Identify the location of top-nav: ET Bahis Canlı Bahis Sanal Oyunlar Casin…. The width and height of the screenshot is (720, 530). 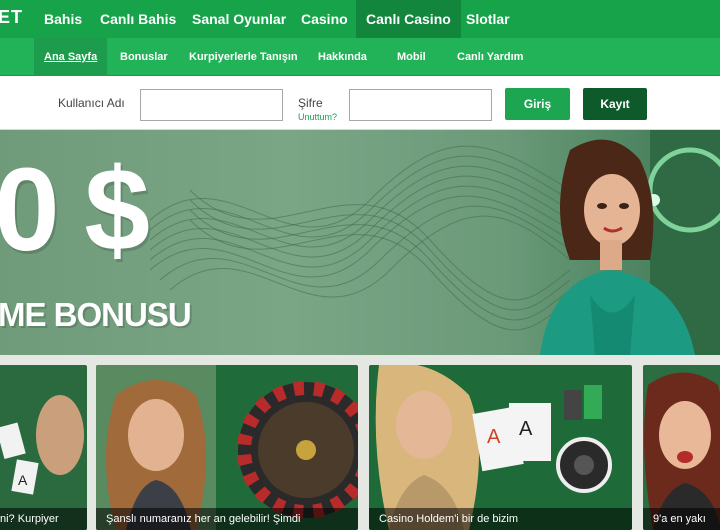
(360, 19).